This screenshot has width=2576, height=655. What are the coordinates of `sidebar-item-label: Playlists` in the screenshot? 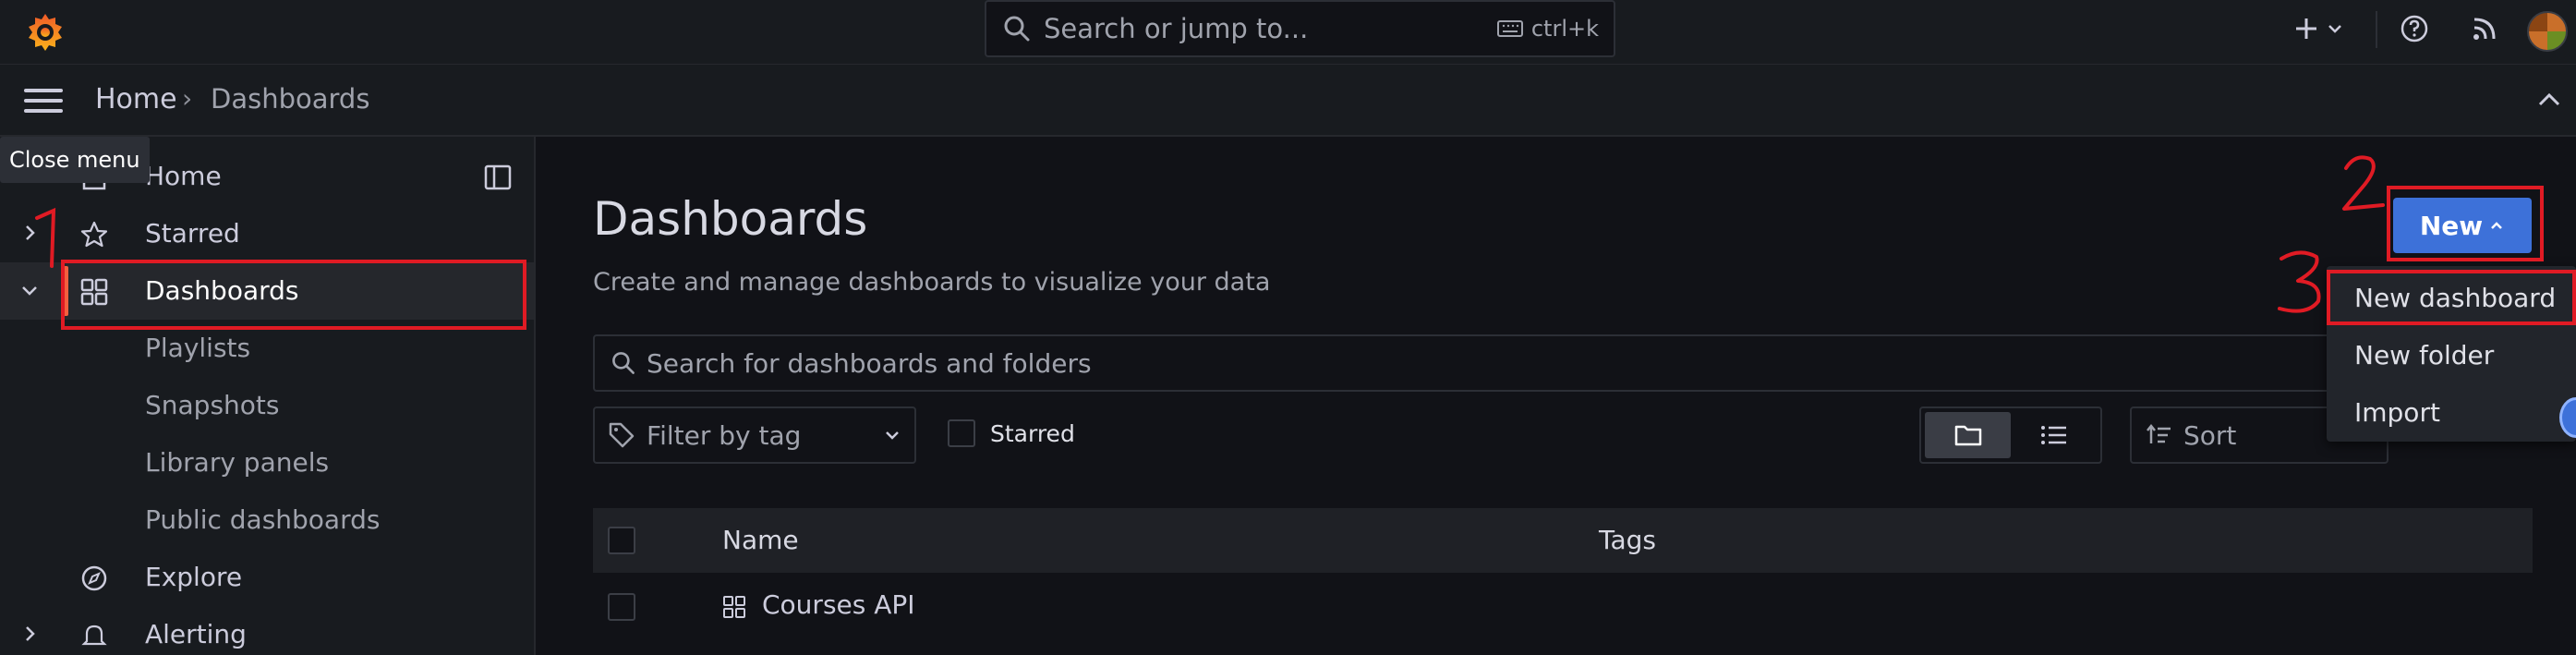 It's located at (198, 348).